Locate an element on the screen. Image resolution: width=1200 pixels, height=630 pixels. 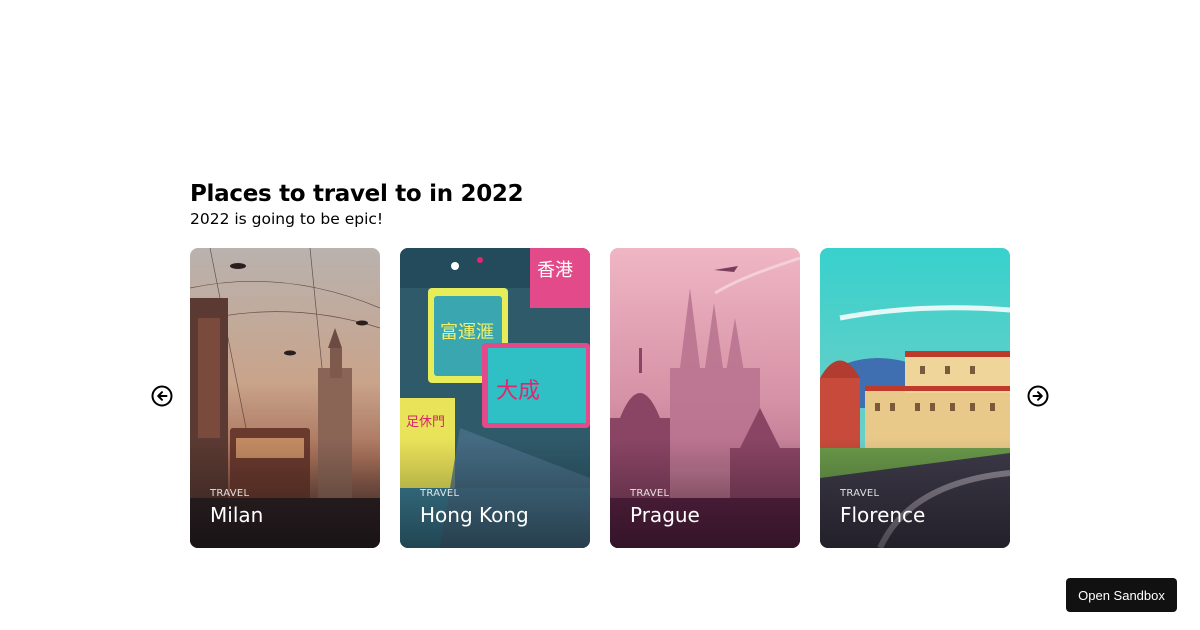
destination-card-hong-kong: 富運滙 香港 大成 足休門 TRAVEL Hong Kong is located at coordinates (495, 398).